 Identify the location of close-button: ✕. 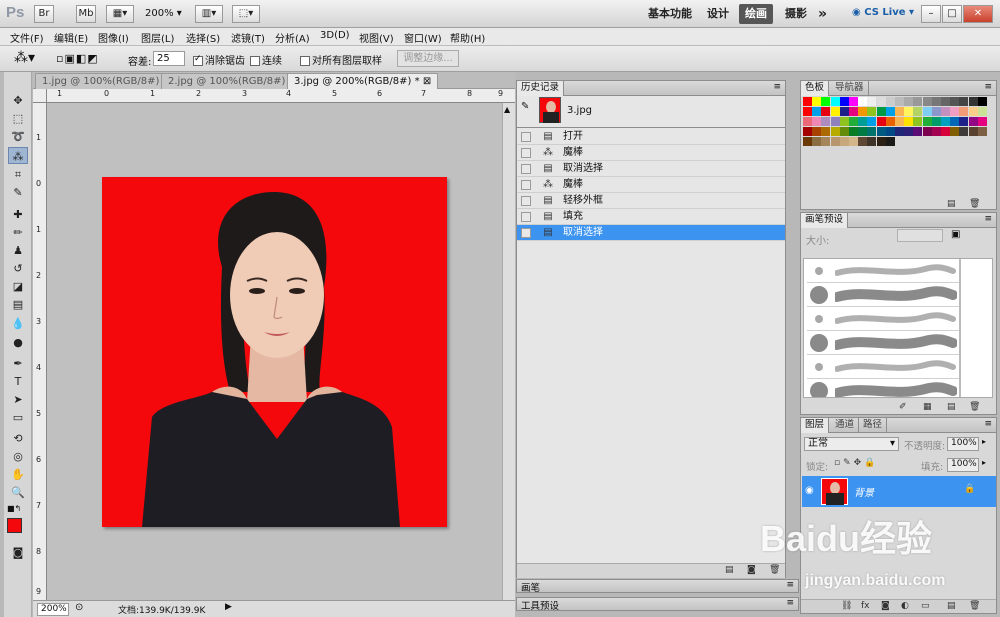
(978, 14).